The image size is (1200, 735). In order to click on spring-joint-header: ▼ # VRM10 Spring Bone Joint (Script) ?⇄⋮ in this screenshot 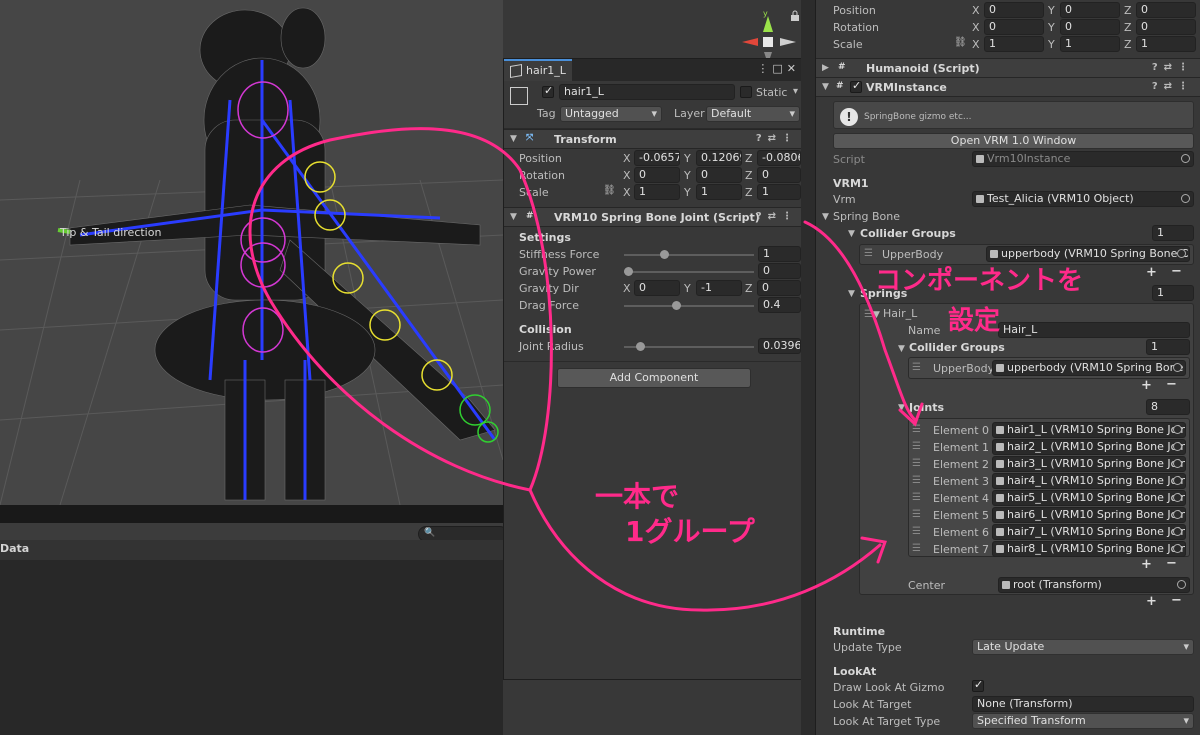, I will do `click(654, 217)`.